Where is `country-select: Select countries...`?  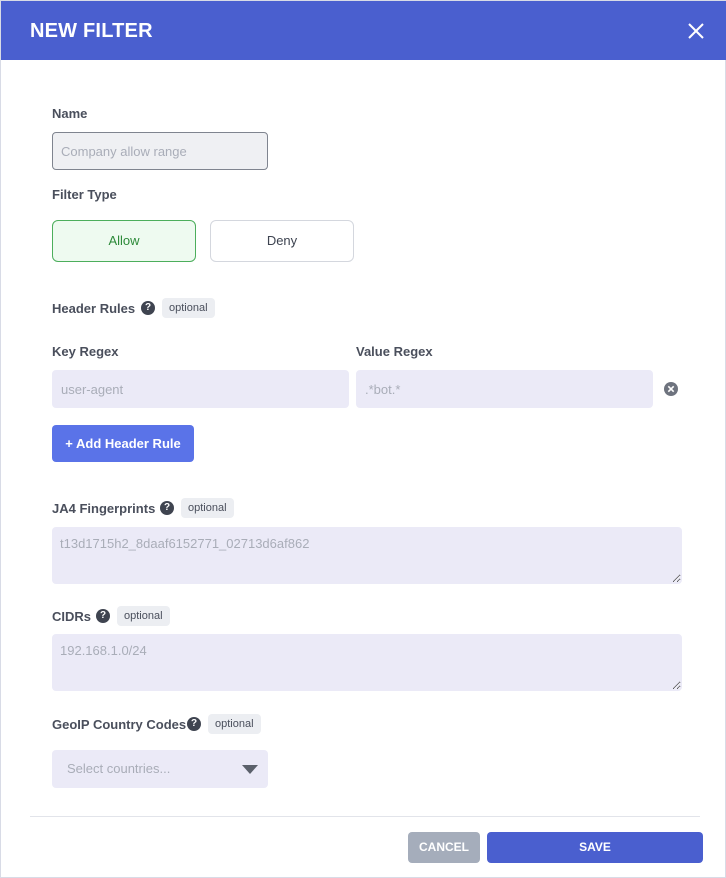
country-select: Select countries... is located at coordinates (160, 769).